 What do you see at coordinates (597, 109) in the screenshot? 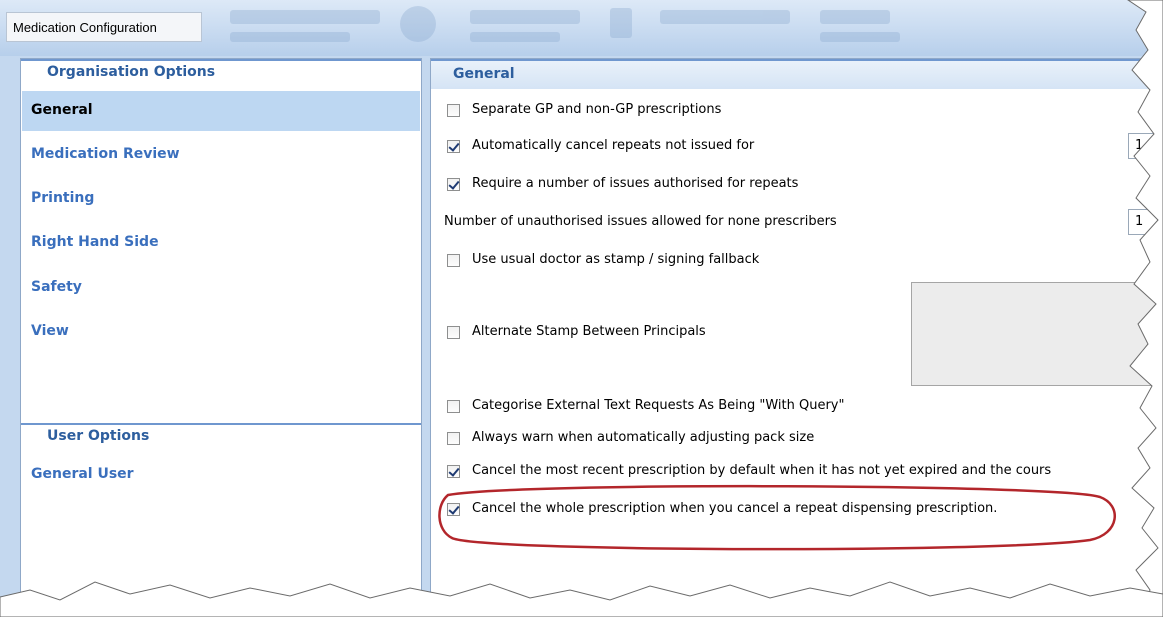
I see `option-label: Separate GP and non-GP prescriptions` at bounding box center [597, 109].